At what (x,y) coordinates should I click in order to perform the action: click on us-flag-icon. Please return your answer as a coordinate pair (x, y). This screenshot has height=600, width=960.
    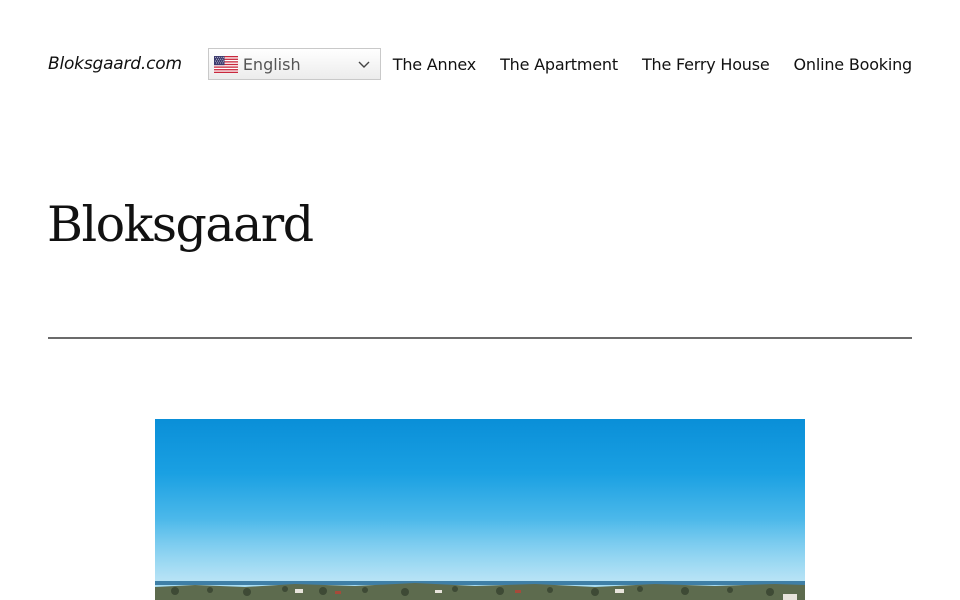
    Looking at the image, I should click on (225, 64).